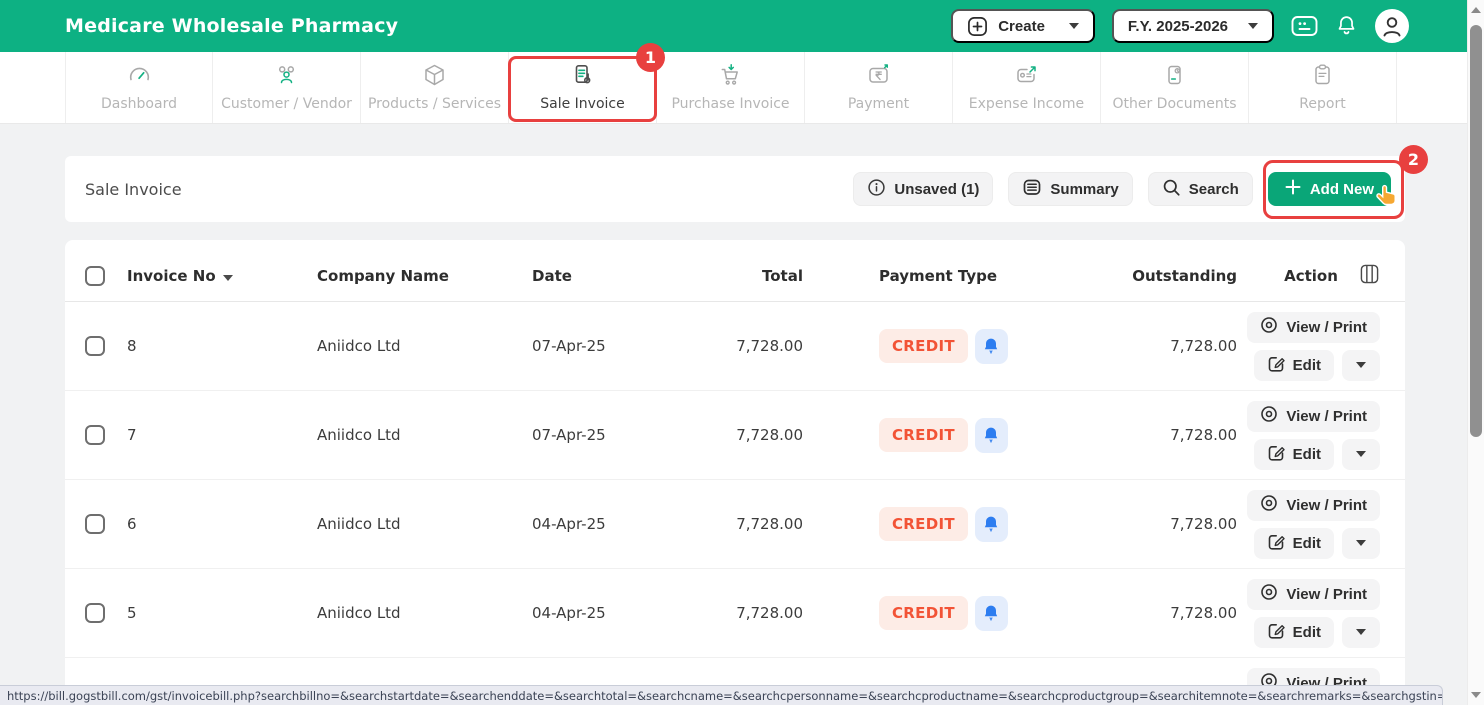  What do you see at coordinates (1023, 26) in the screenshot?
I see `create-button: Create` at bounding box center [1023, 26].